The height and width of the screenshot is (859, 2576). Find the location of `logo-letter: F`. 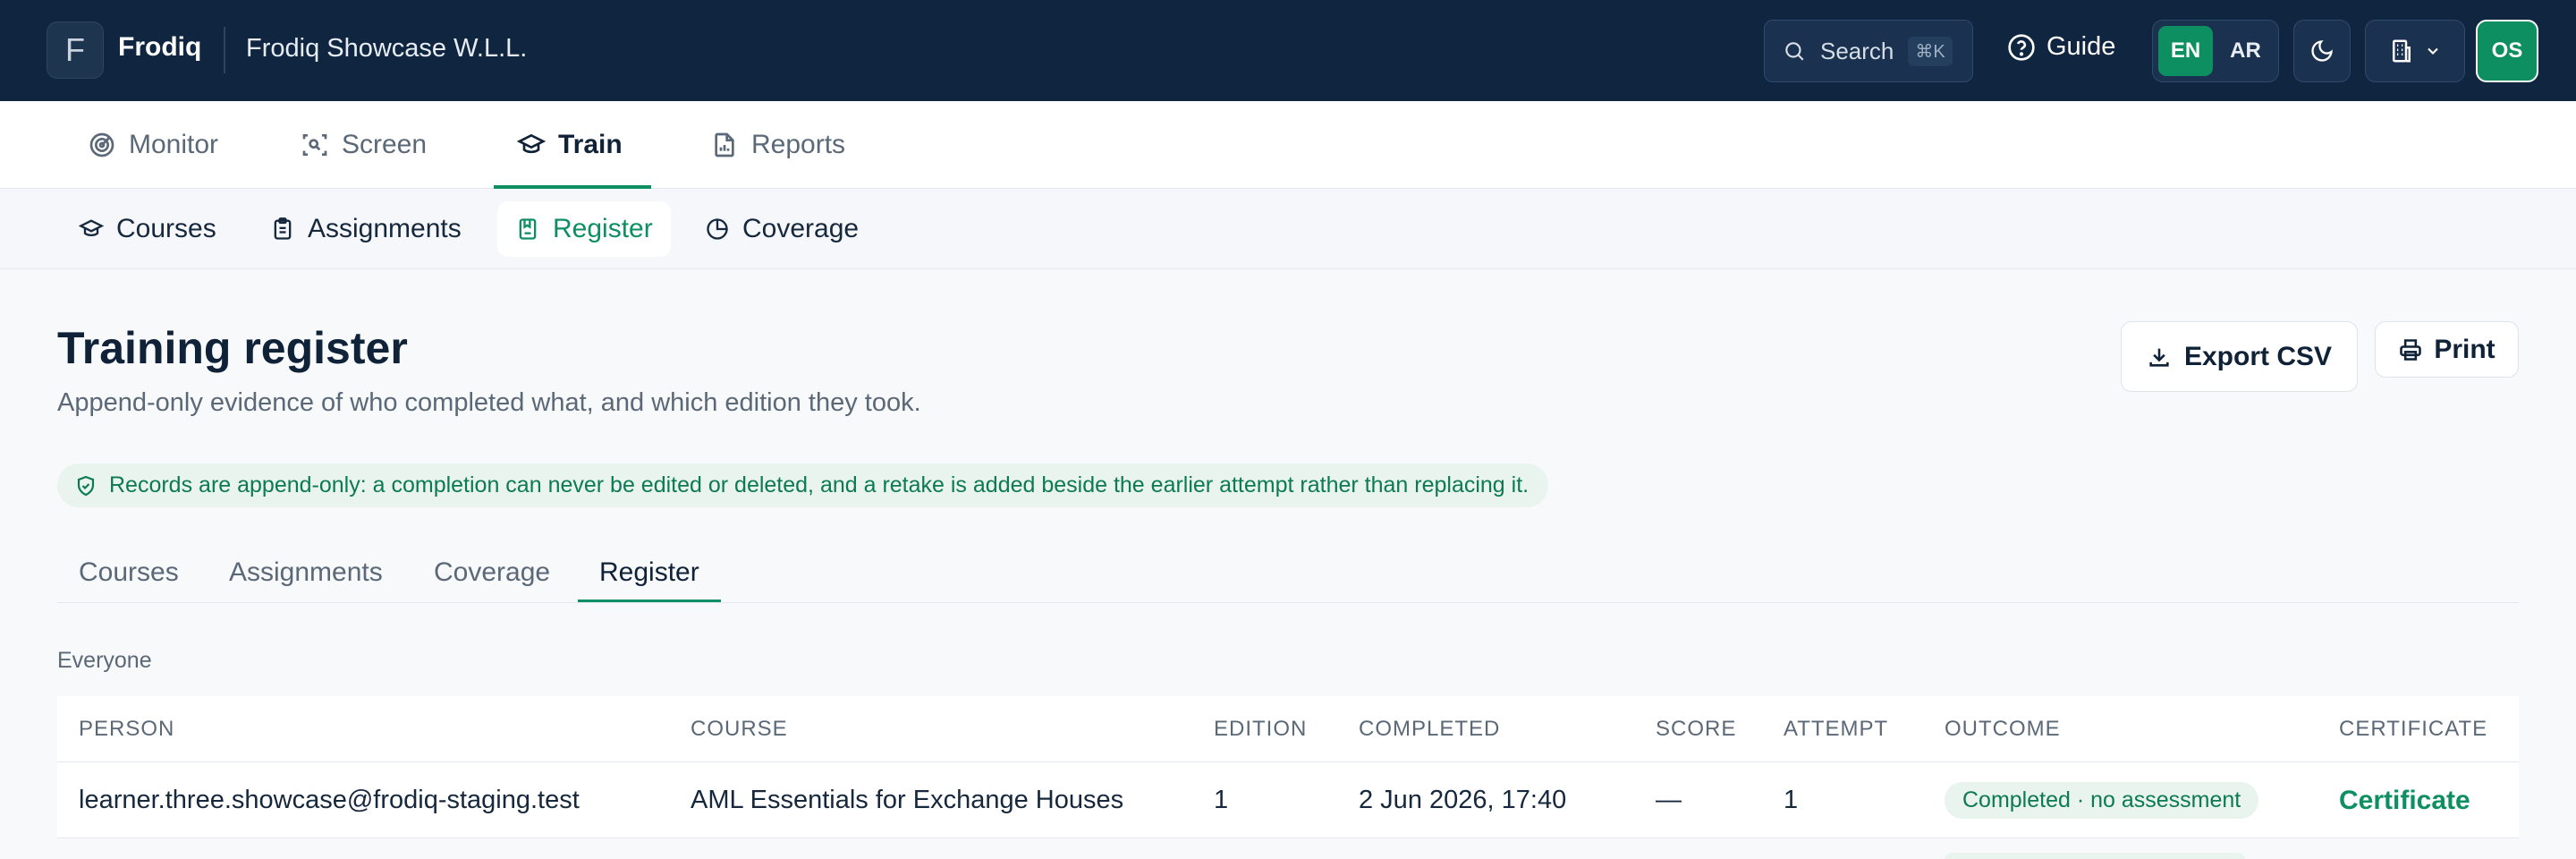

logo-letter: F is located at coordinates (75, 49).